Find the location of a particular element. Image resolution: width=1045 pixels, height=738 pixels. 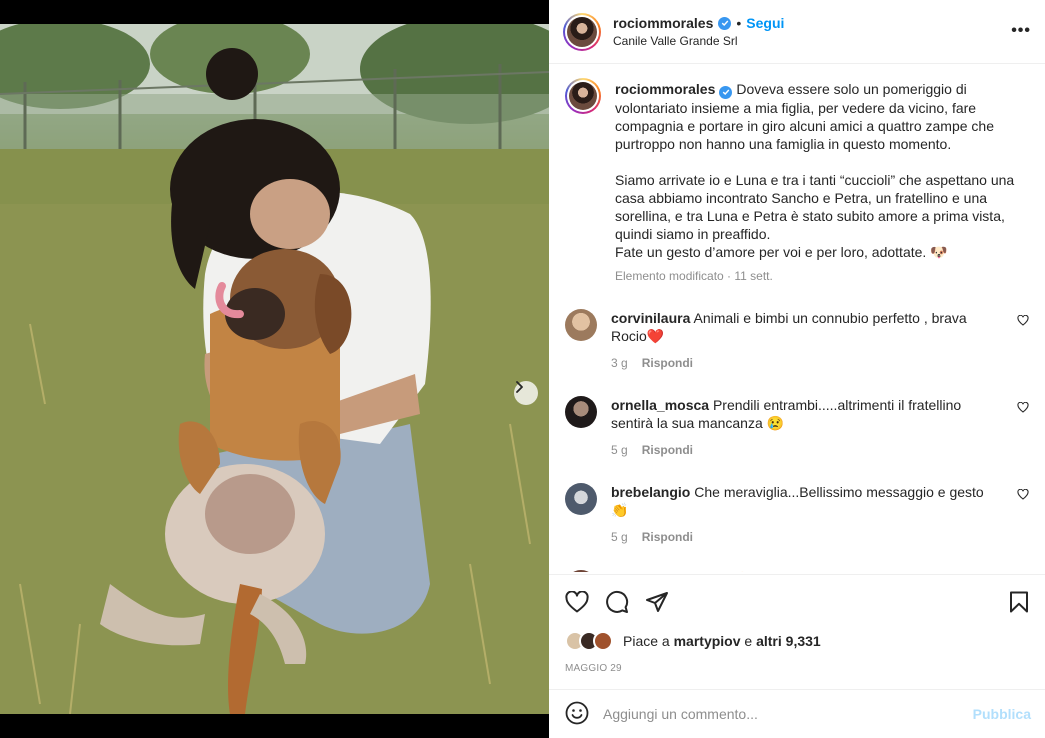

comment-button is located at coordinates (617, 602).